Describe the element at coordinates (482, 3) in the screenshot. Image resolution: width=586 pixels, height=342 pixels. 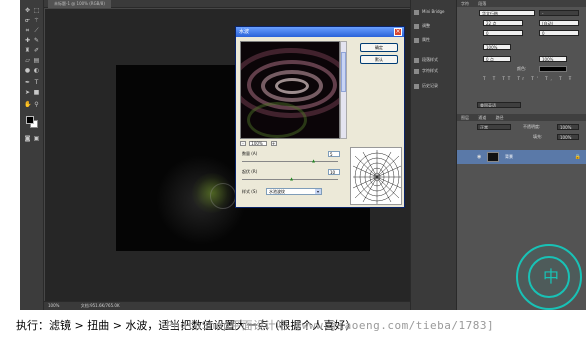
I see `tab-paragraph: 段落` at that location.